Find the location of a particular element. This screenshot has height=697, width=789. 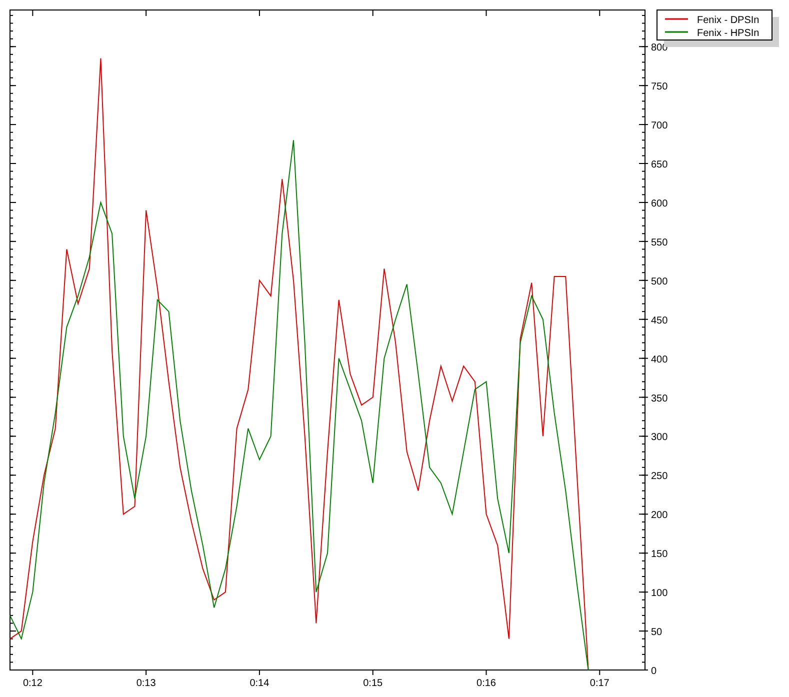

y-tick-label: 200 is located at coordinates (659, 516).